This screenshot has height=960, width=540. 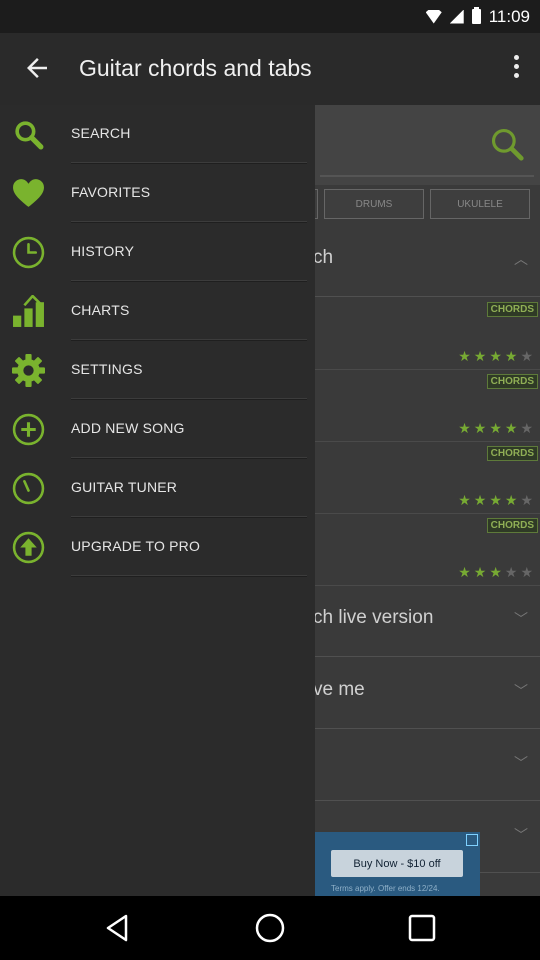 What do you see at coordinates (124, 487) in the screenshot?
I see `drawer-item-label: GUITAR TUNER` at bounding box center [124, 487].